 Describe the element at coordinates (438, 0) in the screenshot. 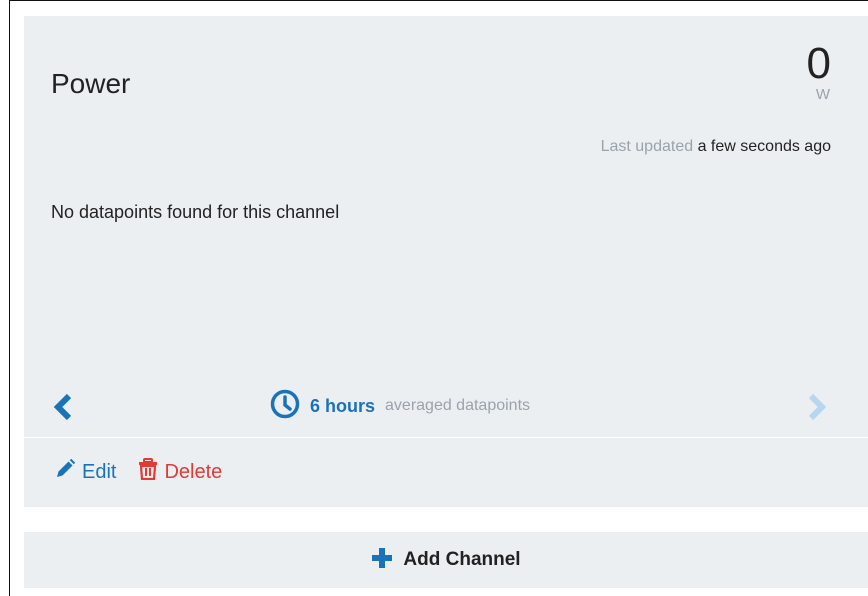

I see `window-top-border` at that location.